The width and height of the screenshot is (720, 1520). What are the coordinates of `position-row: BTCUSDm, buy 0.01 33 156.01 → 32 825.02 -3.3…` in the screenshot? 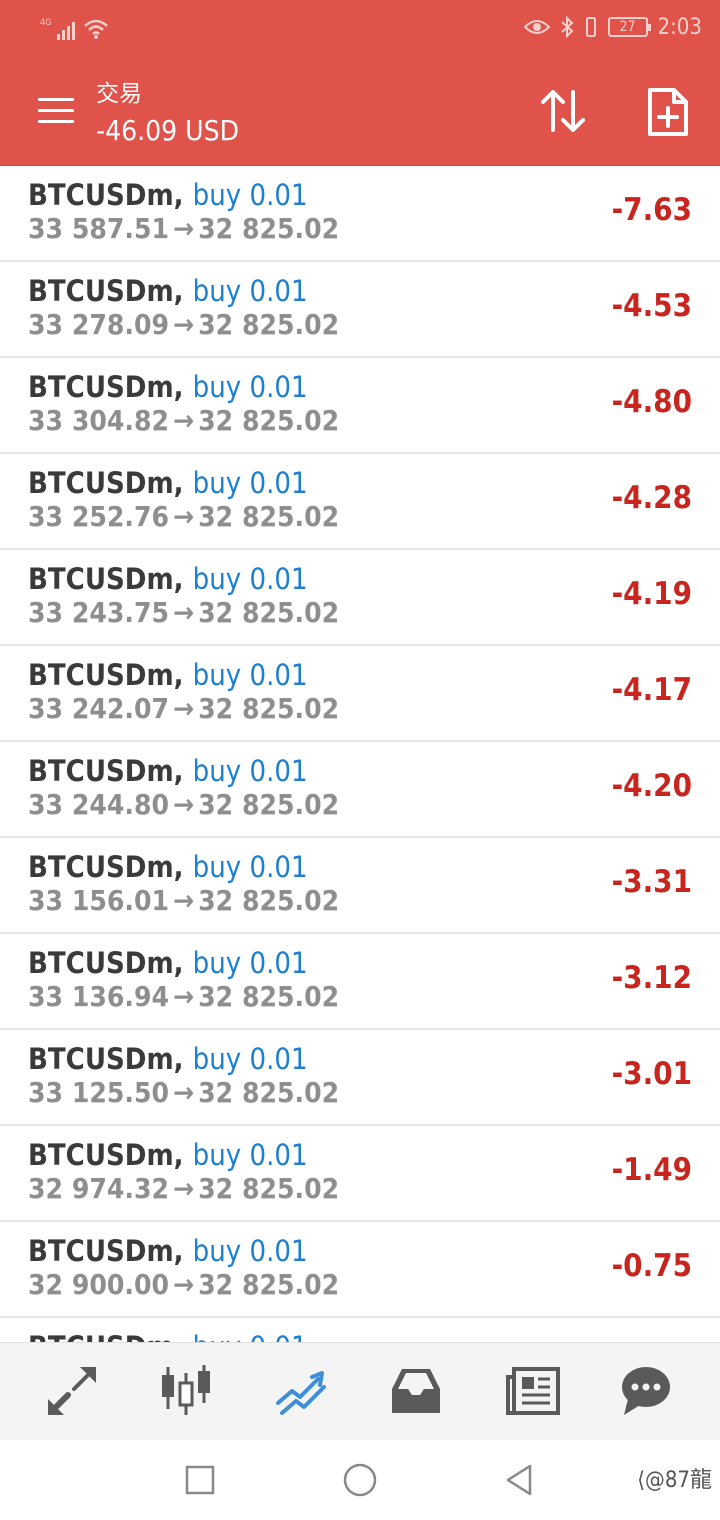 It's located at (360, 886).